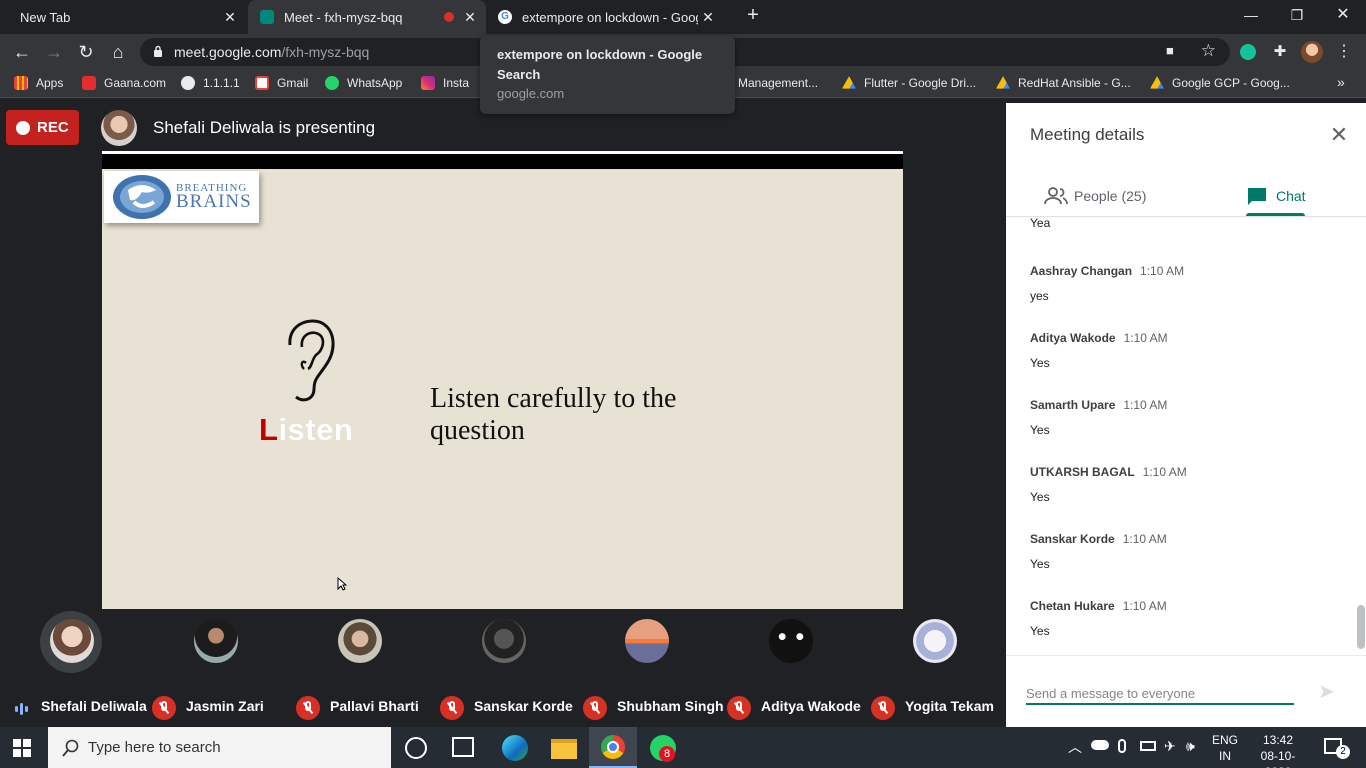 The image size is (1366, 768). Describe the element at coordinates (1208, 51) in the screenshot. I see `bookmark-star-icon: ☆` at that location.